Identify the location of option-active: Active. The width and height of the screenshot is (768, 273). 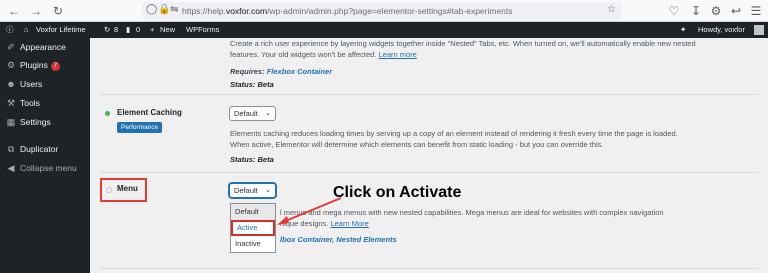
(253, 228).